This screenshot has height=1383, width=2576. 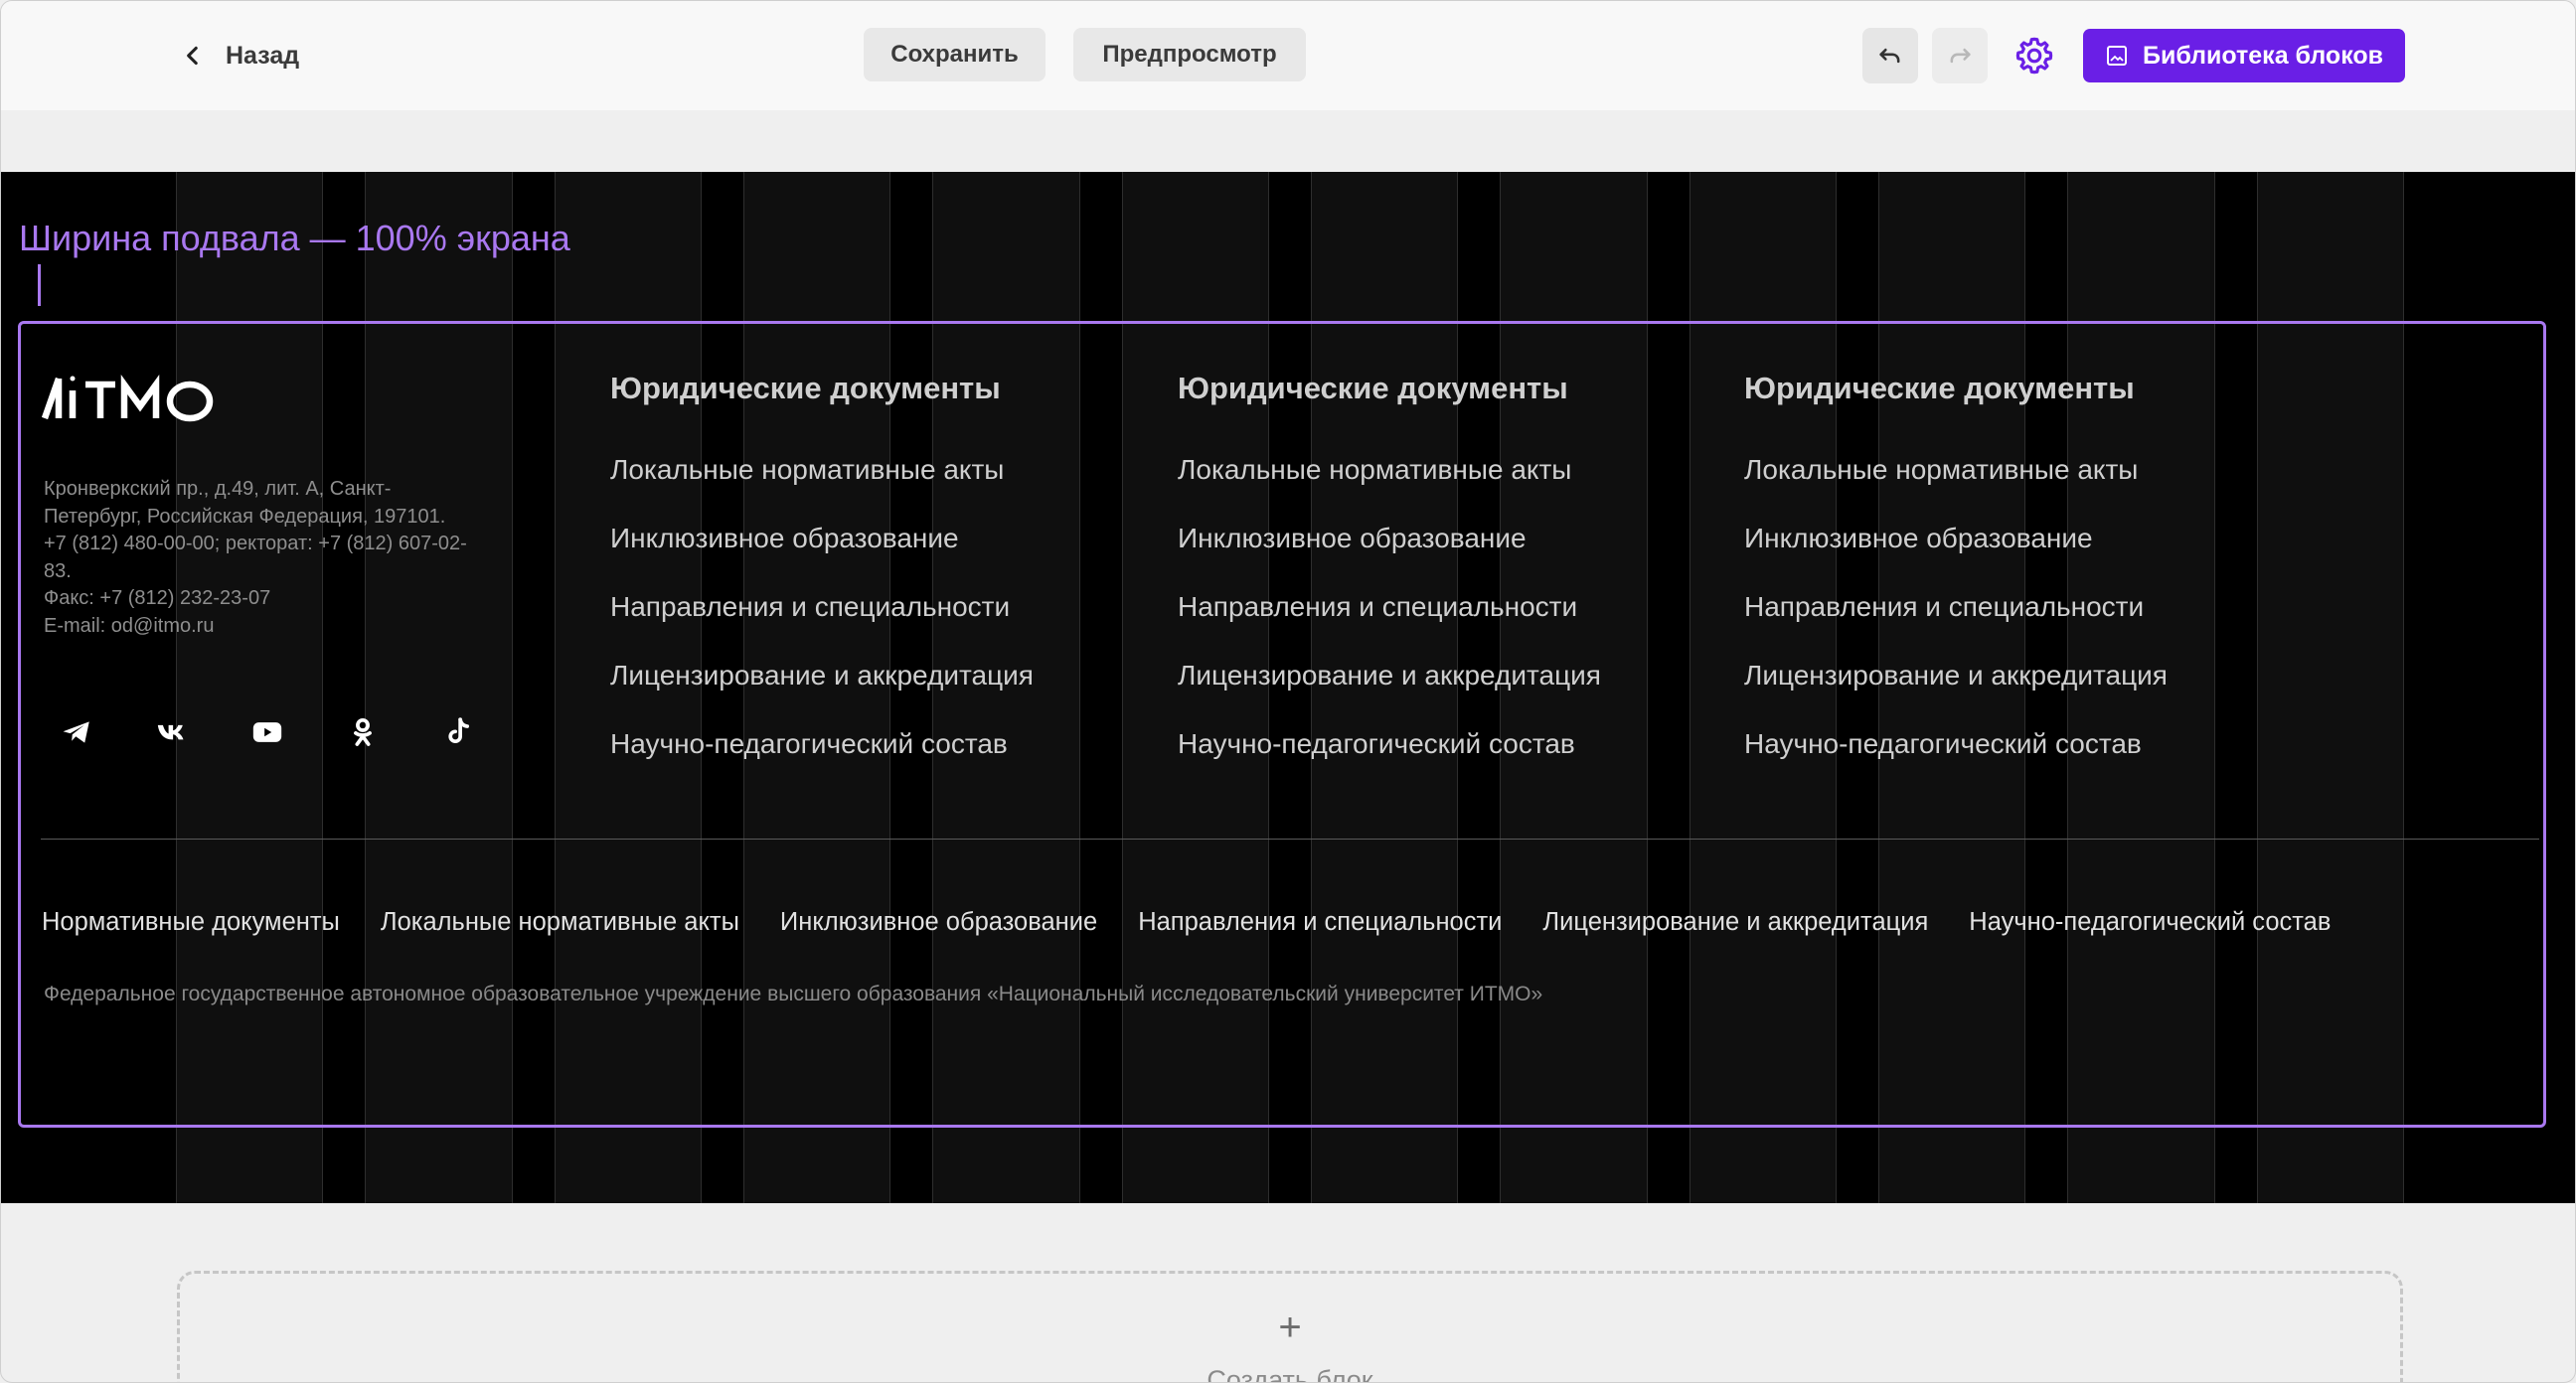 I want to click on plus-icon: +, so click(x=1290, y=1328).